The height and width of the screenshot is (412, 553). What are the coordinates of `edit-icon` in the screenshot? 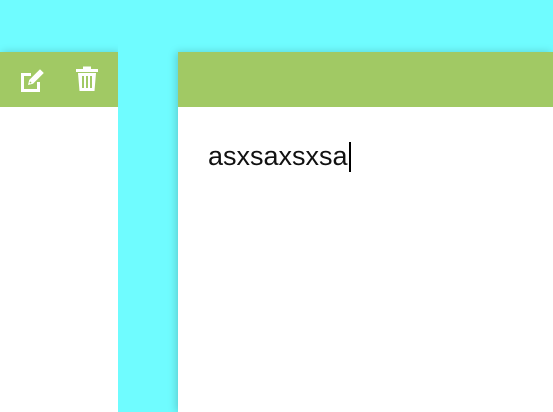 It's located at (32, 80).